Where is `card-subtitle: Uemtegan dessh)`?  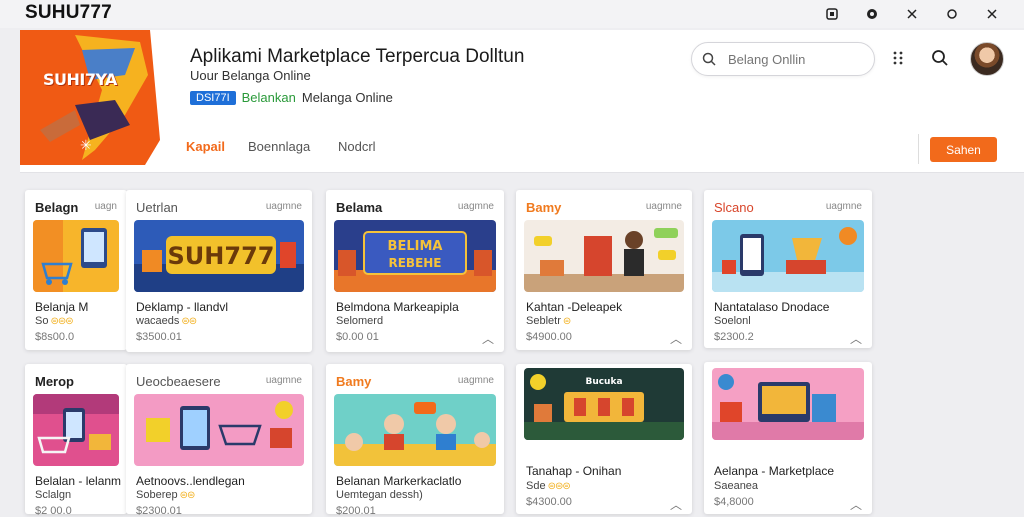
card-subtitle: Uemtegan dessh) is located at coordinates (379, 495).